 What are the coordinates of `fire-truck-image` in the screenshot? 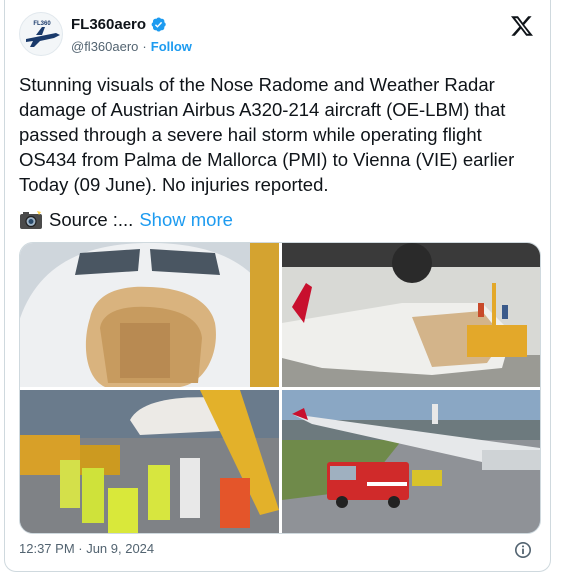 It's located at (411, 461).